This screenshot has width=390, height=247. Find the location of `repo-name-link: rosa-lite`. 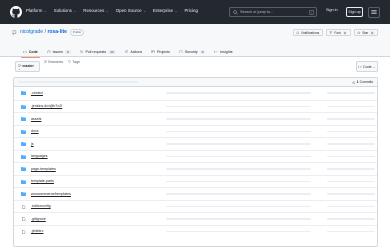

repo-name-link: rosa-lite is located at coordinates (56, 32).